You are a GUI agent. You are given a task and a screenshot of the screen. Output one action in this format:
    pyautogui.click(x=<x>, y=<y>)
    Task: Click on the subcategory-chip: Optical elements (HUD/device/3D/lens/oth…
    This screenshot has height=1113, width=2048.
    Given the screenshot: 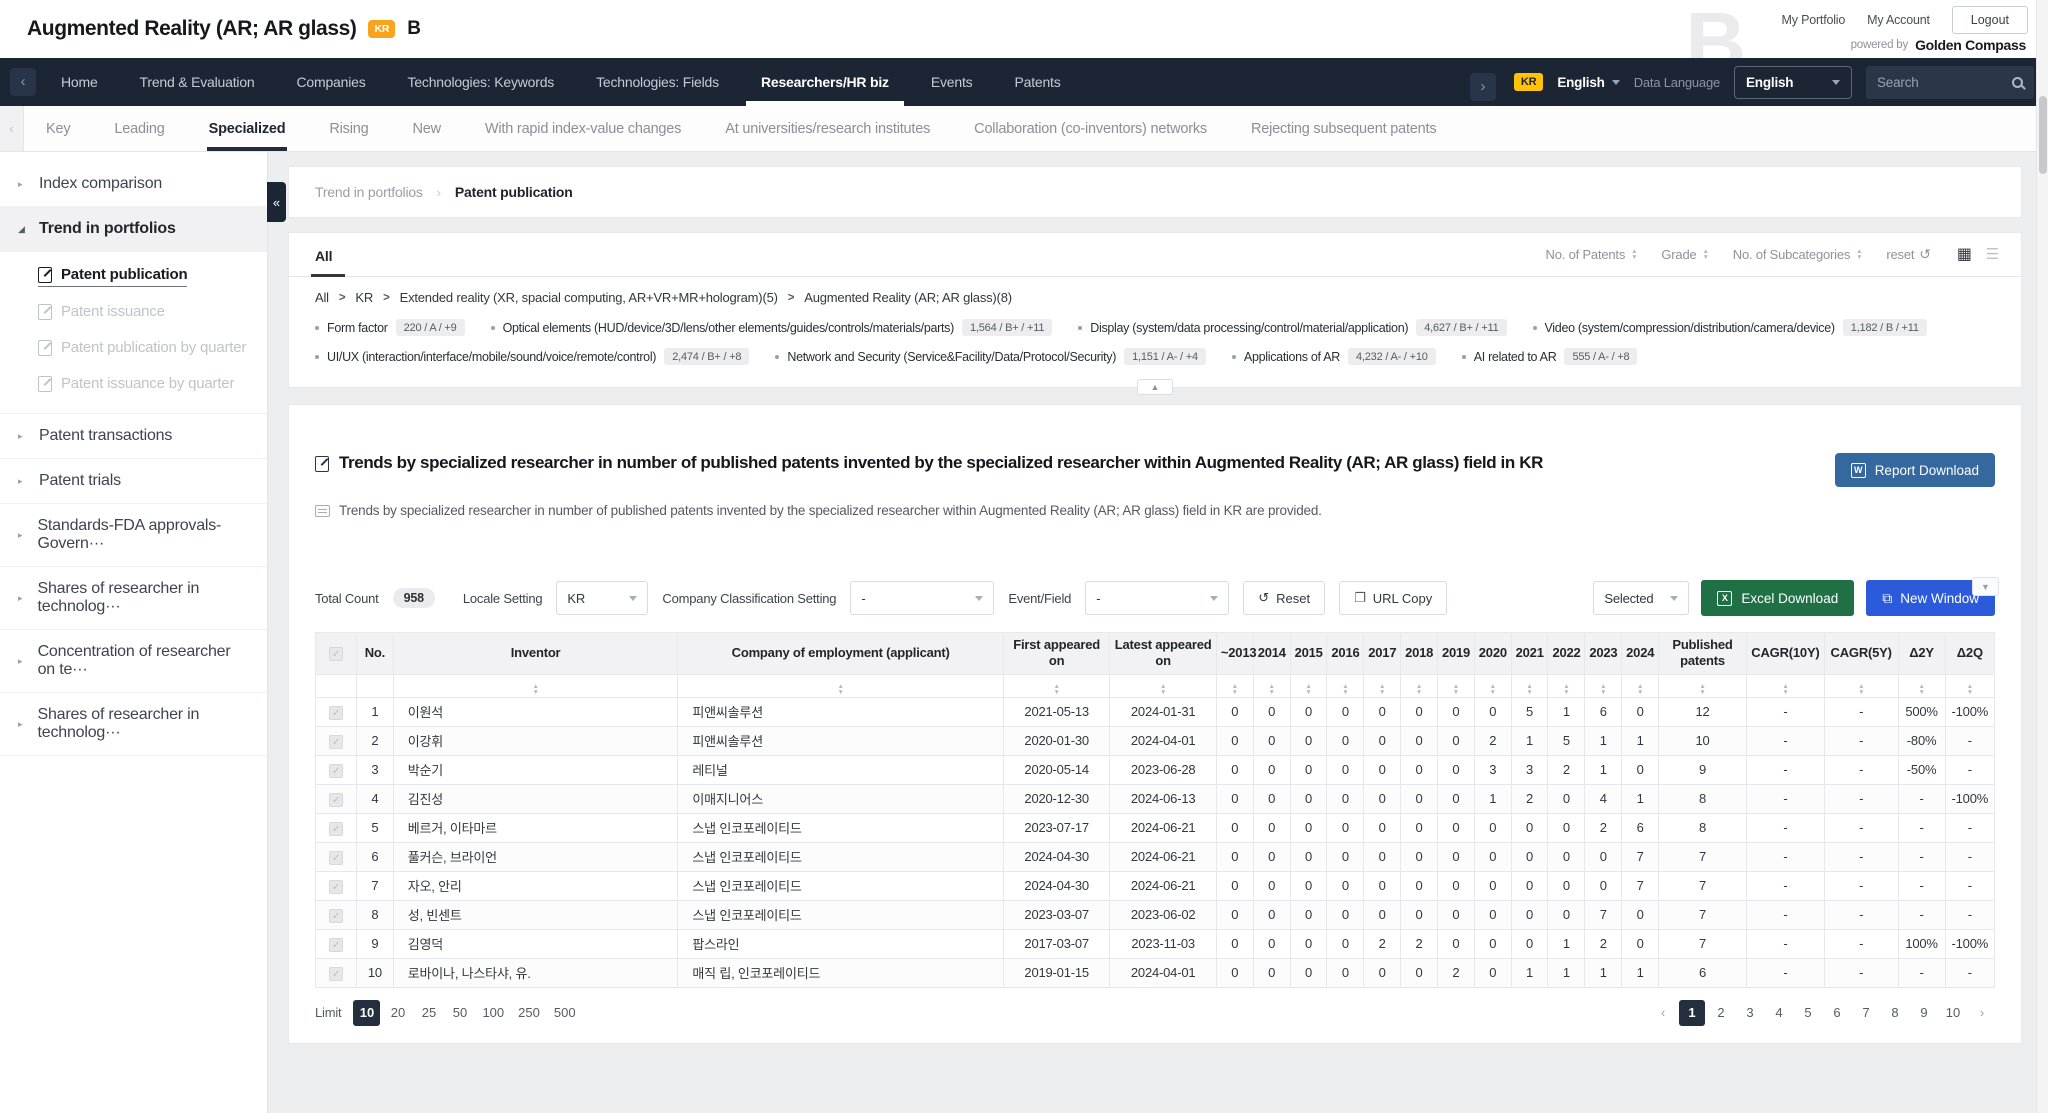 What is the action you would take?
    pyautogui.click(x=771, y=327)
    